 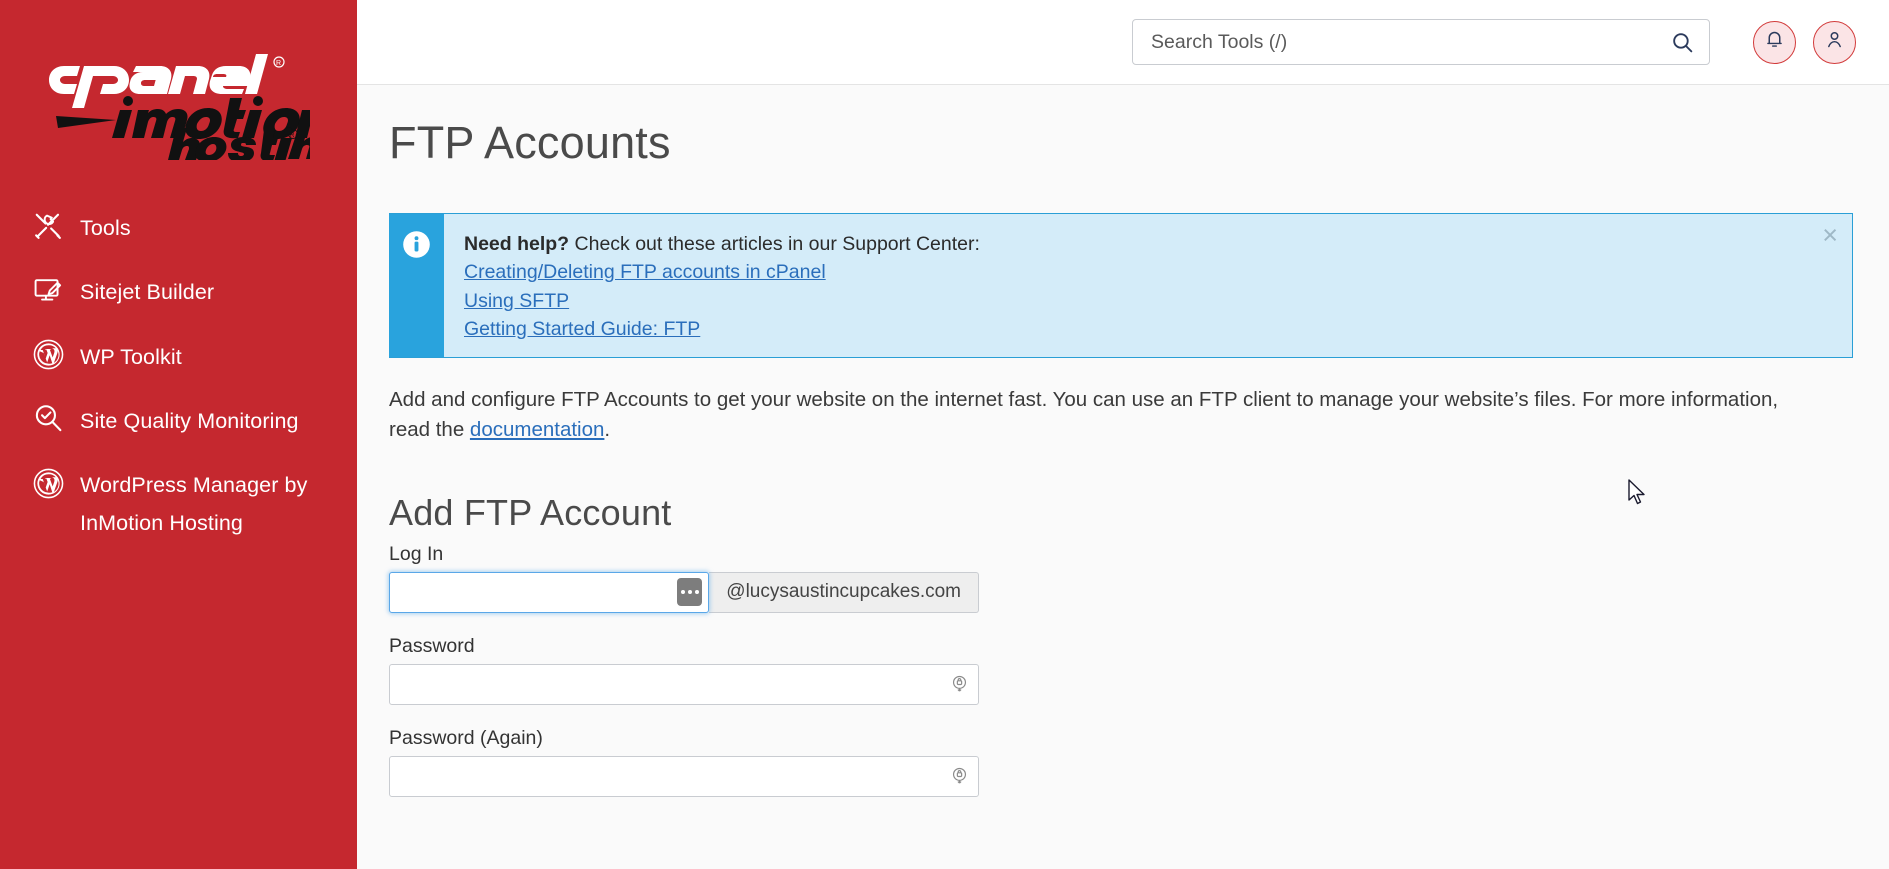 I want to click on sidebar-item-label: WordPress Manager by InMotion Hosting, so click(x=194, y=504).